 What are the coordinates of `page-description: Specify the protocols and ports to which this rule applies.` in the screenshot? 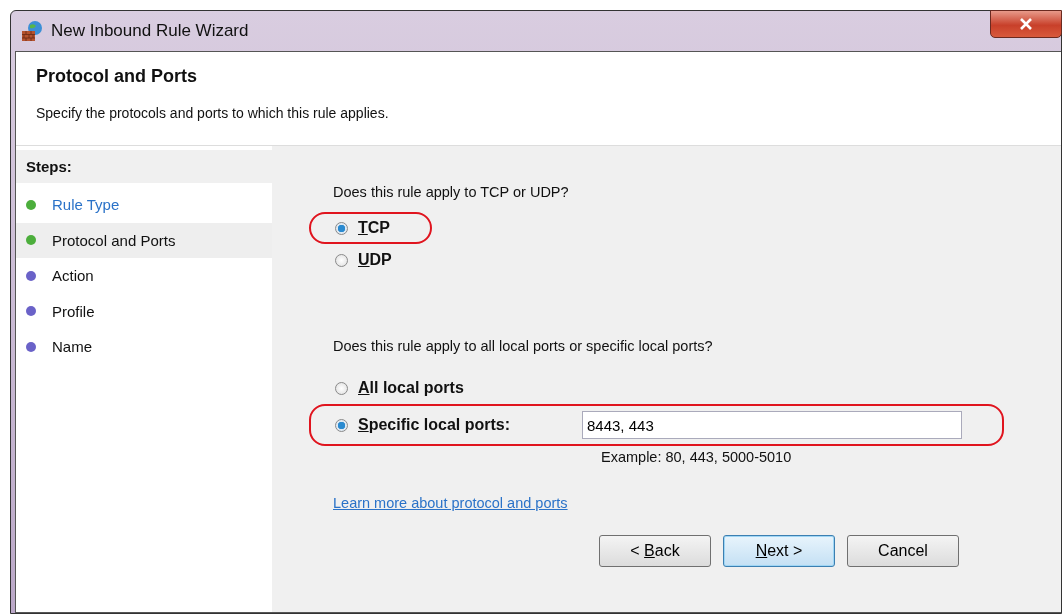 It's located at (213, 113).